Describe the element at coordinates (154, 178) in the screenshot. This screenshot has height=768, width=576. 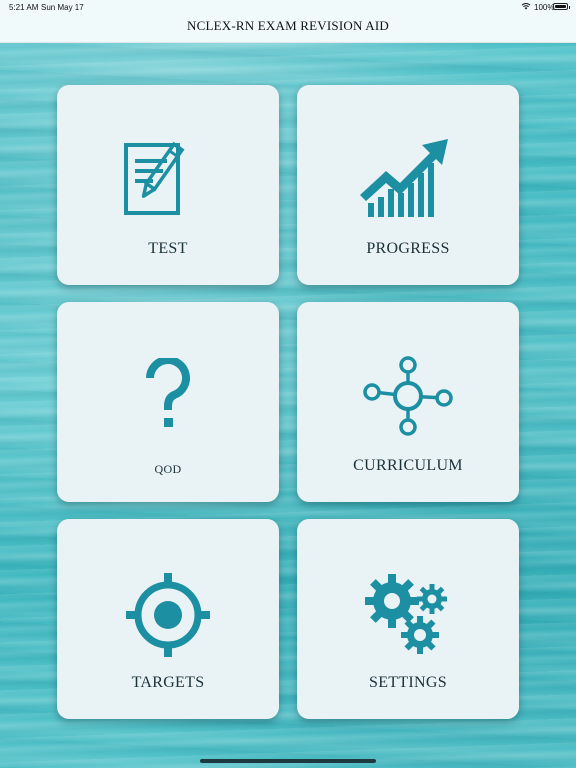
I see `test-document-pencil-icon` at that location.